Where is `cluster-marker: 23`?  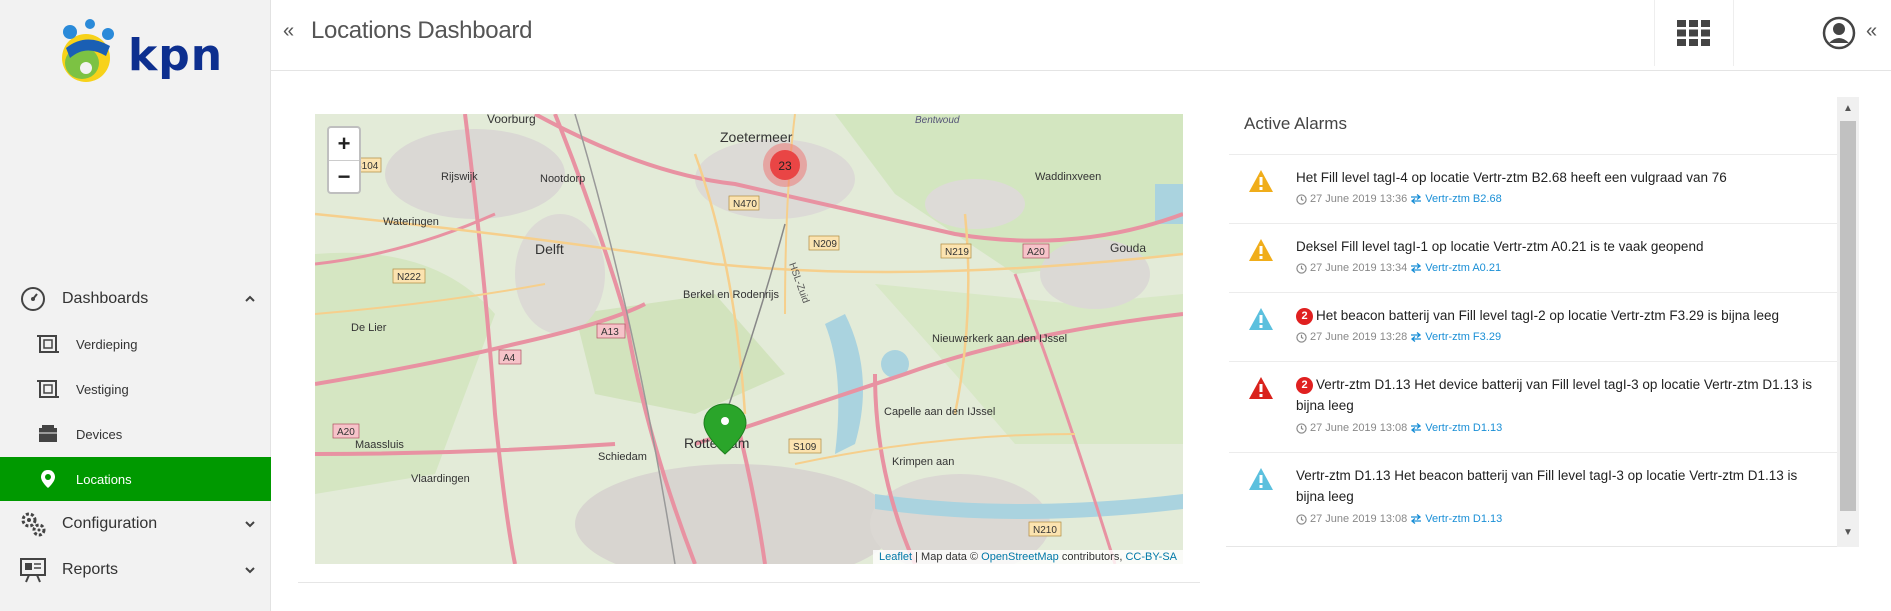
cluster-marker: 23 is located at coordinates (785, 165).